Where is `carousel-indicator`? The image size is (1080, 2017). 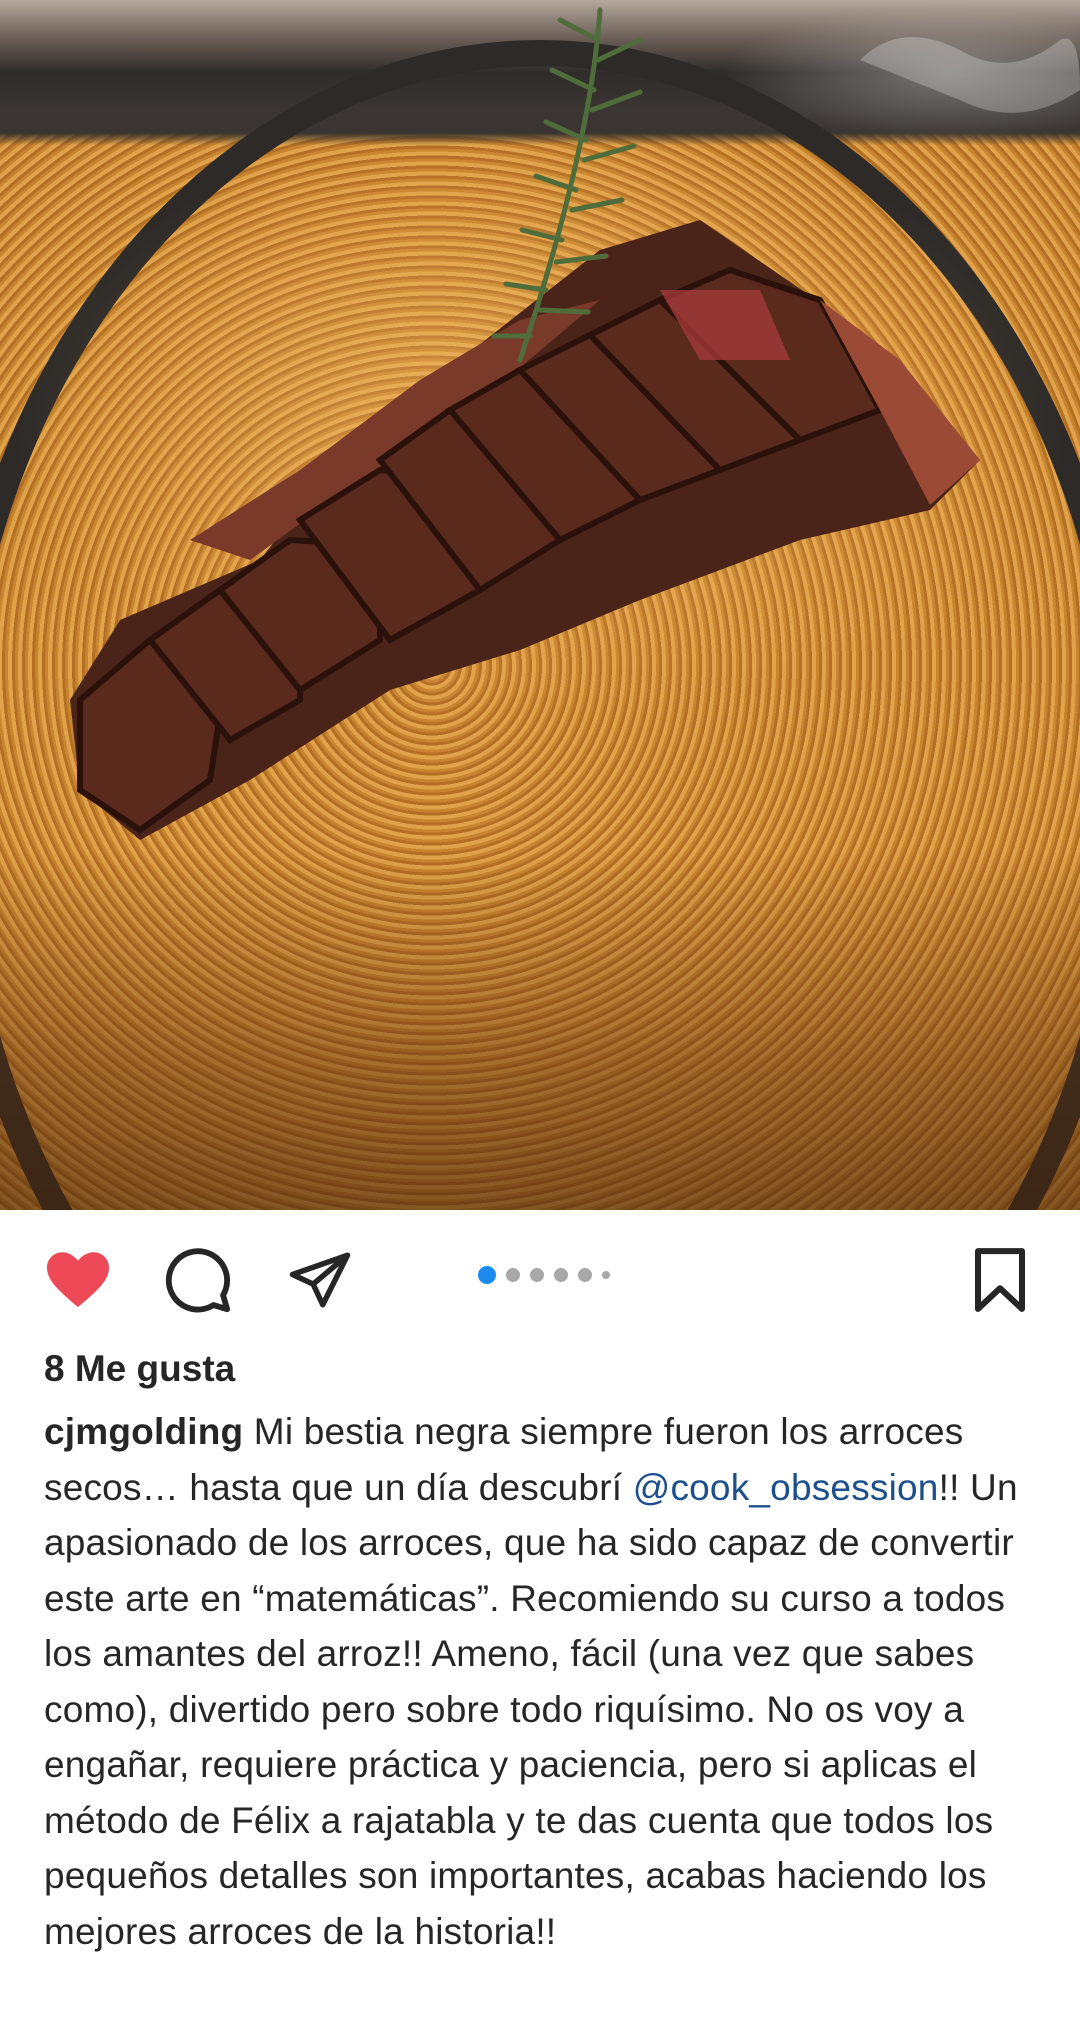 carousel-indicator is located at coordinates (544, 1275).